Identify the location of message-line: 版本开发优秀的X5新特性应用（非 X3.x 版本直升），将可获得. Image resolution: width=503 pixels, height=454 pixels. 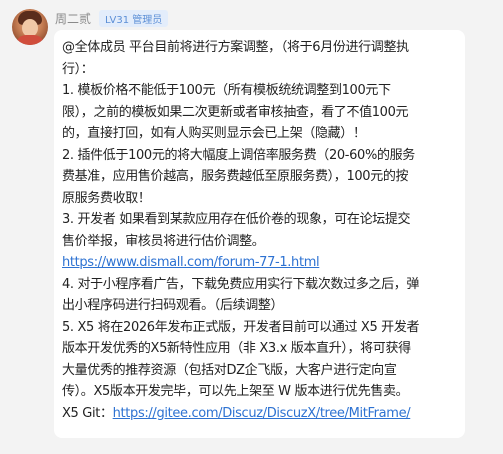
(236, 348).